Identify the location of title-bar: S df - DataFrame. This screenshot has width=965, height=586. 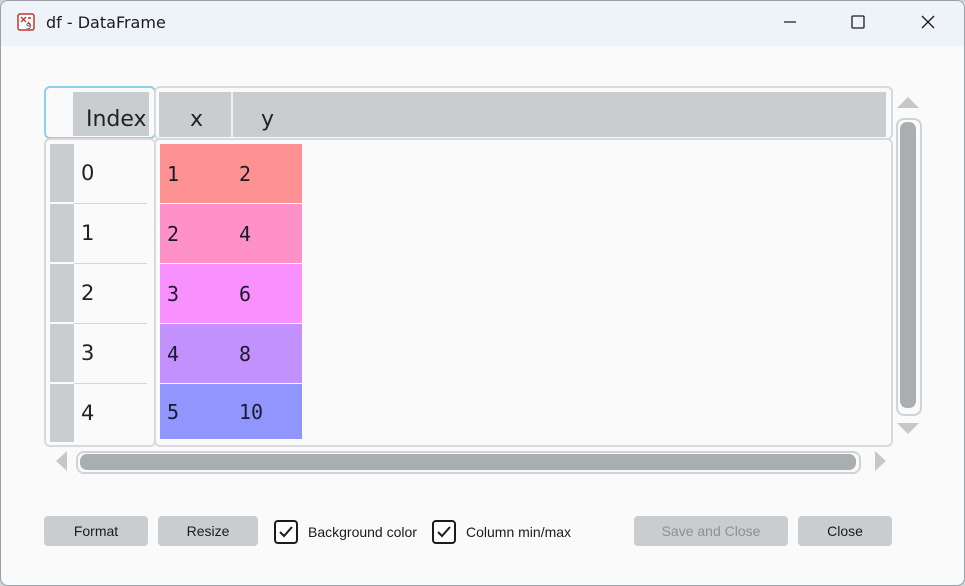
(482, 23).